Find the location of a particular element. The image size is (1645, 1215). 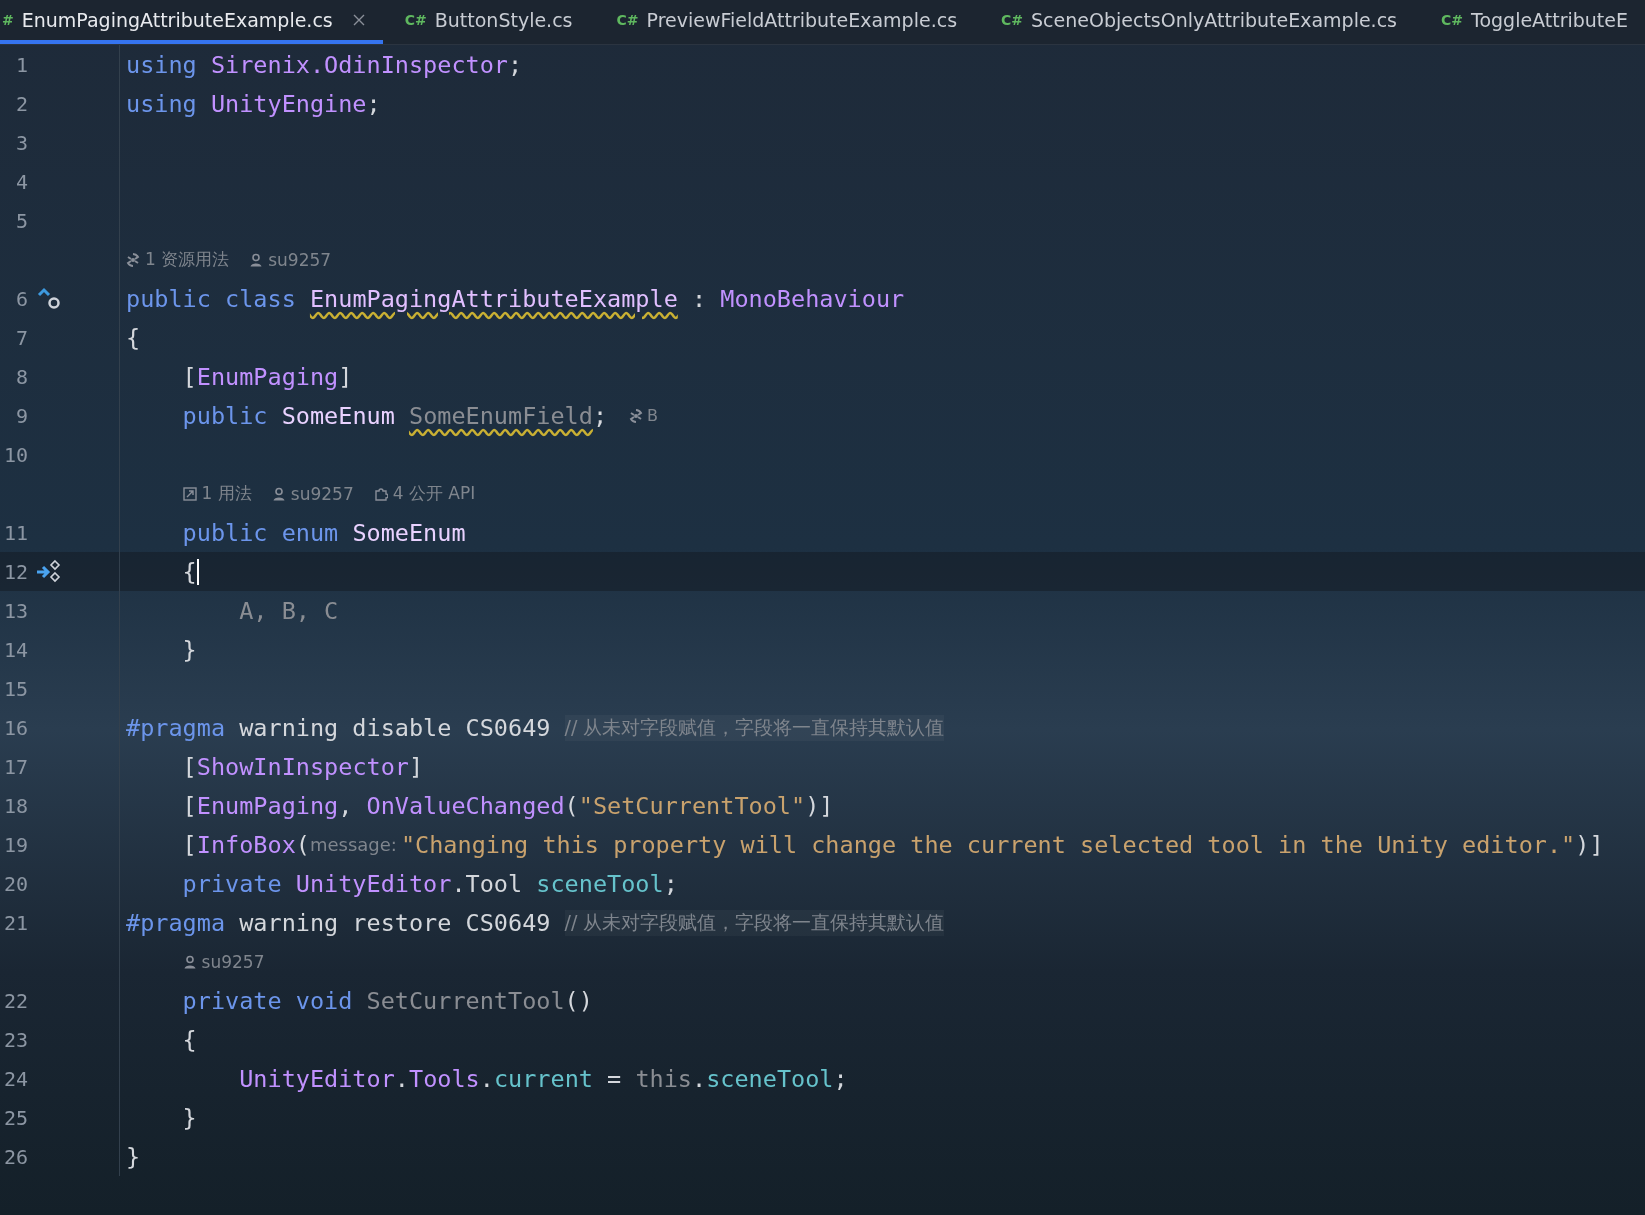

line-number: 13 is located at coordinates (15, 610).